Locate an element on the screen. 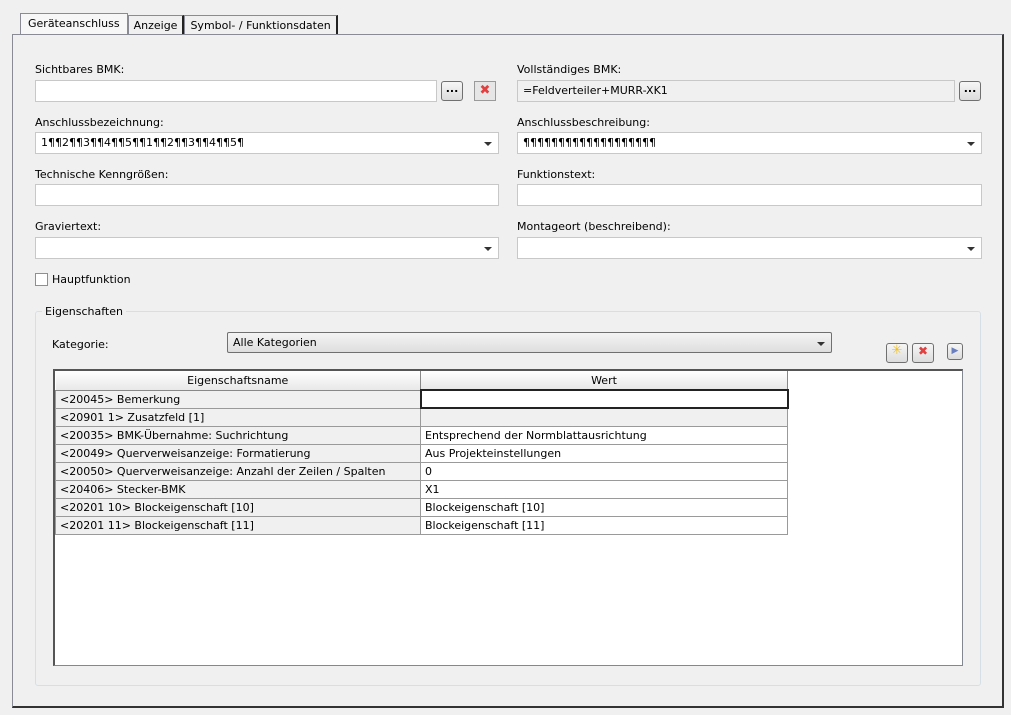 This screenshot has width=1011, height=715. anschlussbeschreibung-label: Anschlussbeschreibung: is located at coordinates (583, 122).